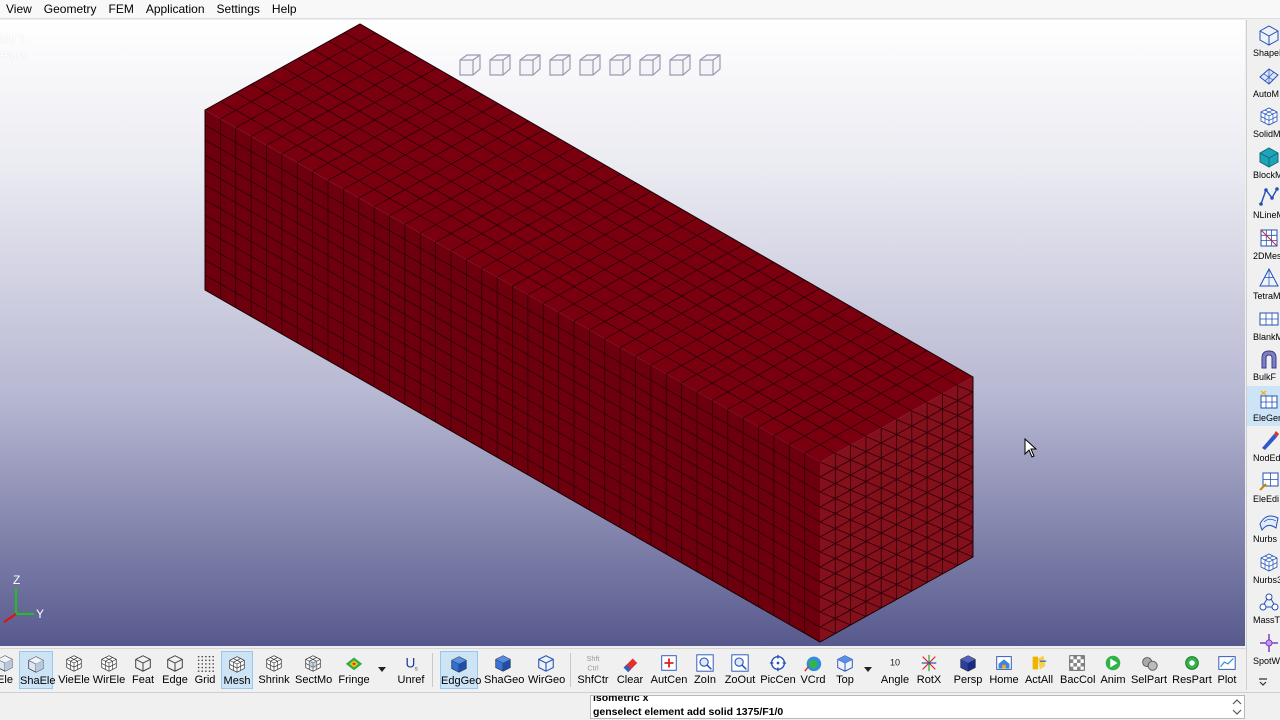  I want to click on menu-geometry: Geometry, so click(70, 9).